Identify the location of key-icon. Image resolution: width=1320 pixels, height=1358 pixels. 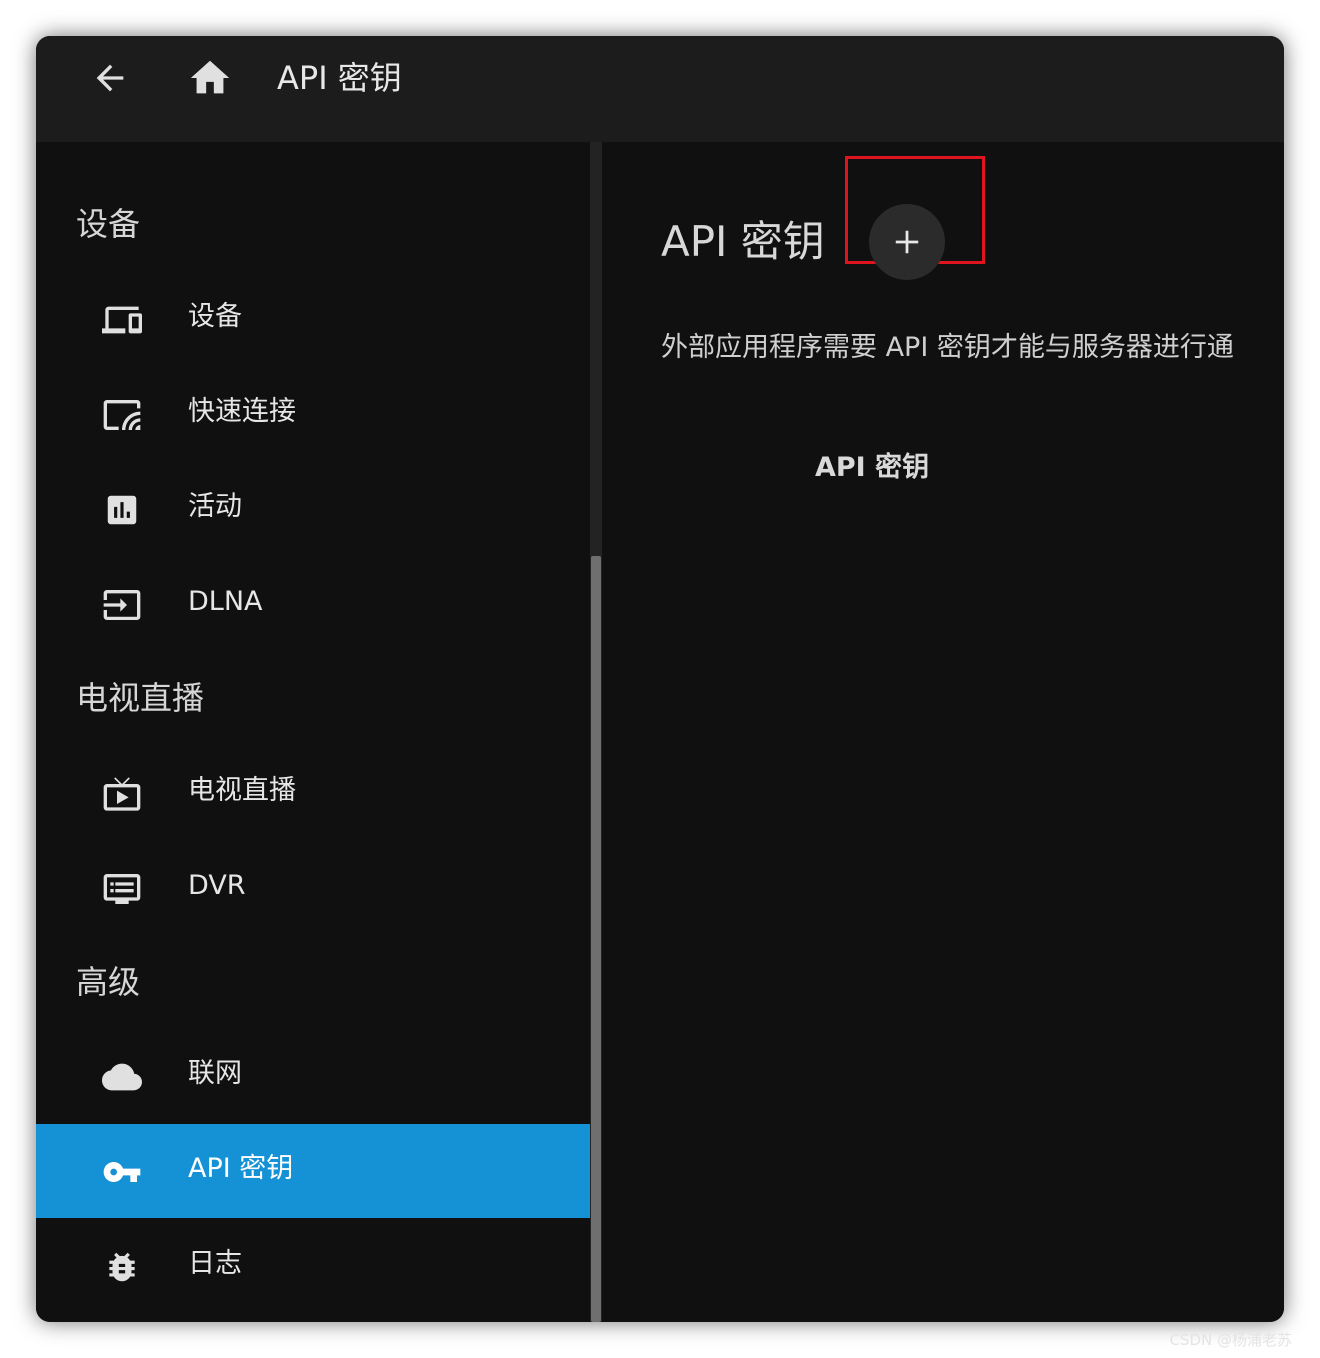
(122, 1172).